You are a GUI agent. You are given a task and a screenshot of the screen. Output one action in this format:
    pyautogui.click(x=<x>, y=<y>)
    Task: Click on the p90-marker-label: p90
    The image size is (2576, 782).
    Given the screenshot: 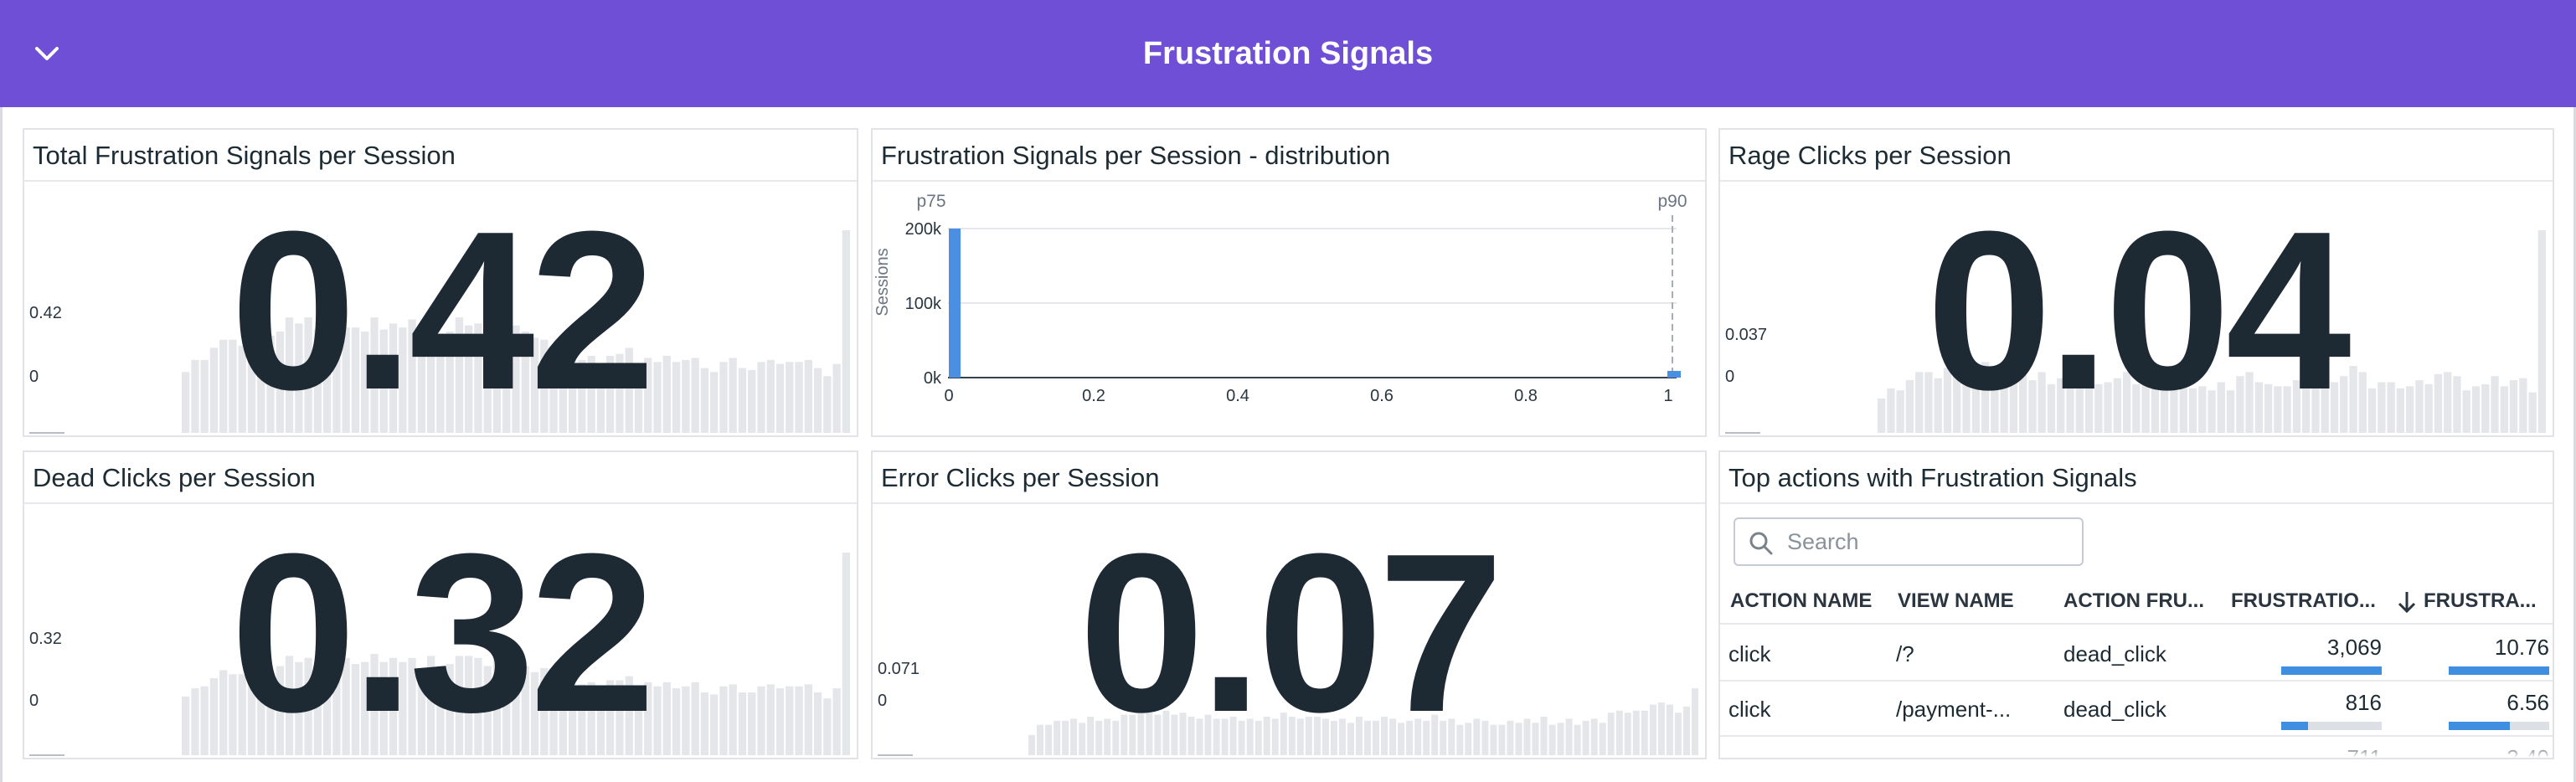 What is the action you would take?
    pyautogui.click(x=1672, y=201)
    